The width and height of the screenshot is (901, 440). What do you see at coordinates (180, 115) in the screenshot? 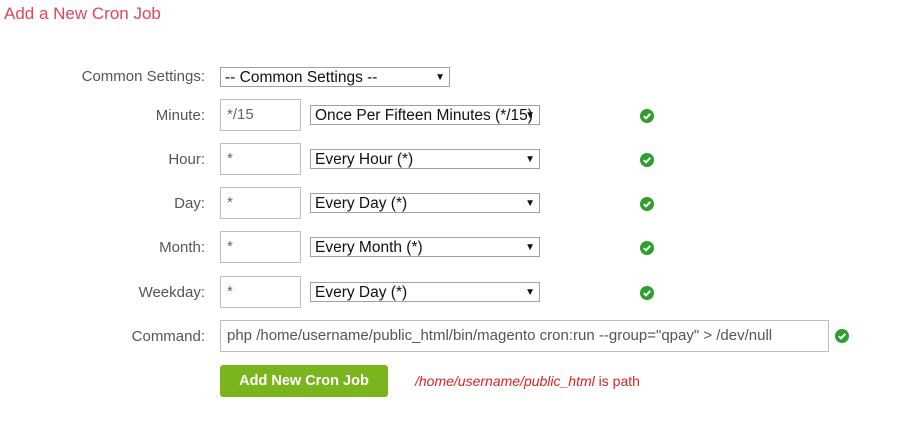
I see `minute-label: Minute:` at bounding box center [180, 115].